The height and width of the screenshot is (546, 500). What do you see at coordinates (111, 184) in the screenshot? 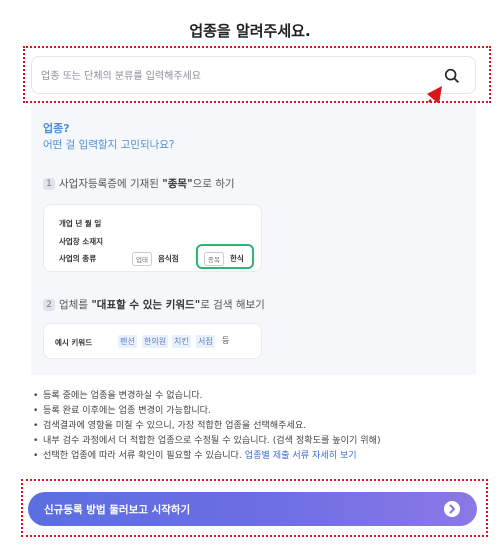
I see `step-text: 사업자등록증에 기재된` at bounding box center [111, 184].